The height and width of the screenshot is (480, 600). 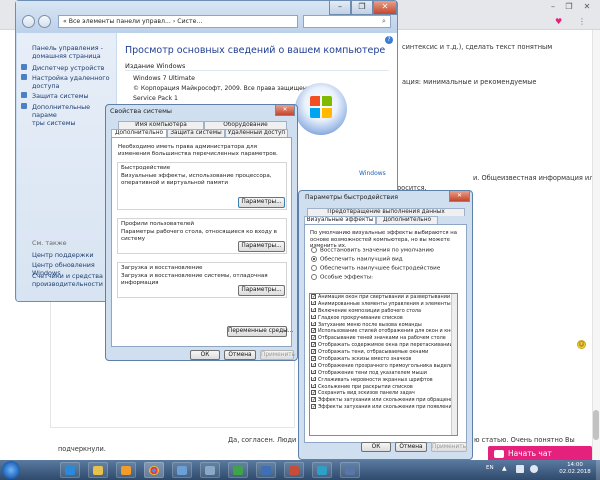 What do you see at coordinates (44, 21) in the screenshot?
I see `forward-button` at bounding box center [44, 21].